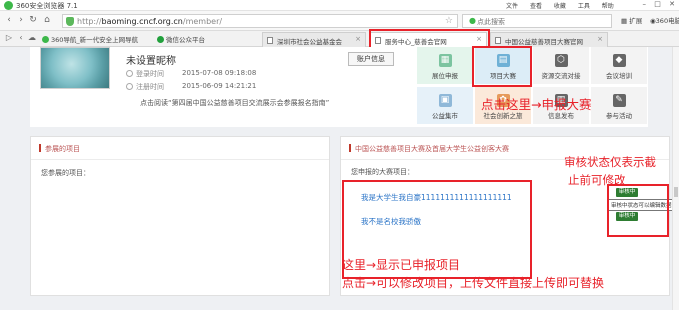  Describe the element at coordinates (549, 39) in the screenshot. I see `tab-competition-site: 中国公益慈善项目大赛官网 ×` at that location.